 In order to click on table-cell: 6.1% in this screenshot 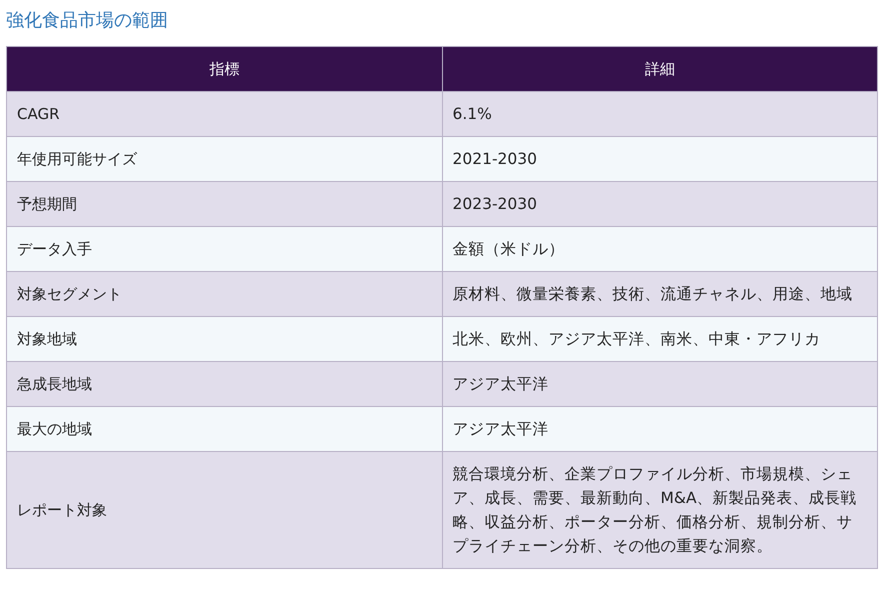, I will do `click(660, 114)`.